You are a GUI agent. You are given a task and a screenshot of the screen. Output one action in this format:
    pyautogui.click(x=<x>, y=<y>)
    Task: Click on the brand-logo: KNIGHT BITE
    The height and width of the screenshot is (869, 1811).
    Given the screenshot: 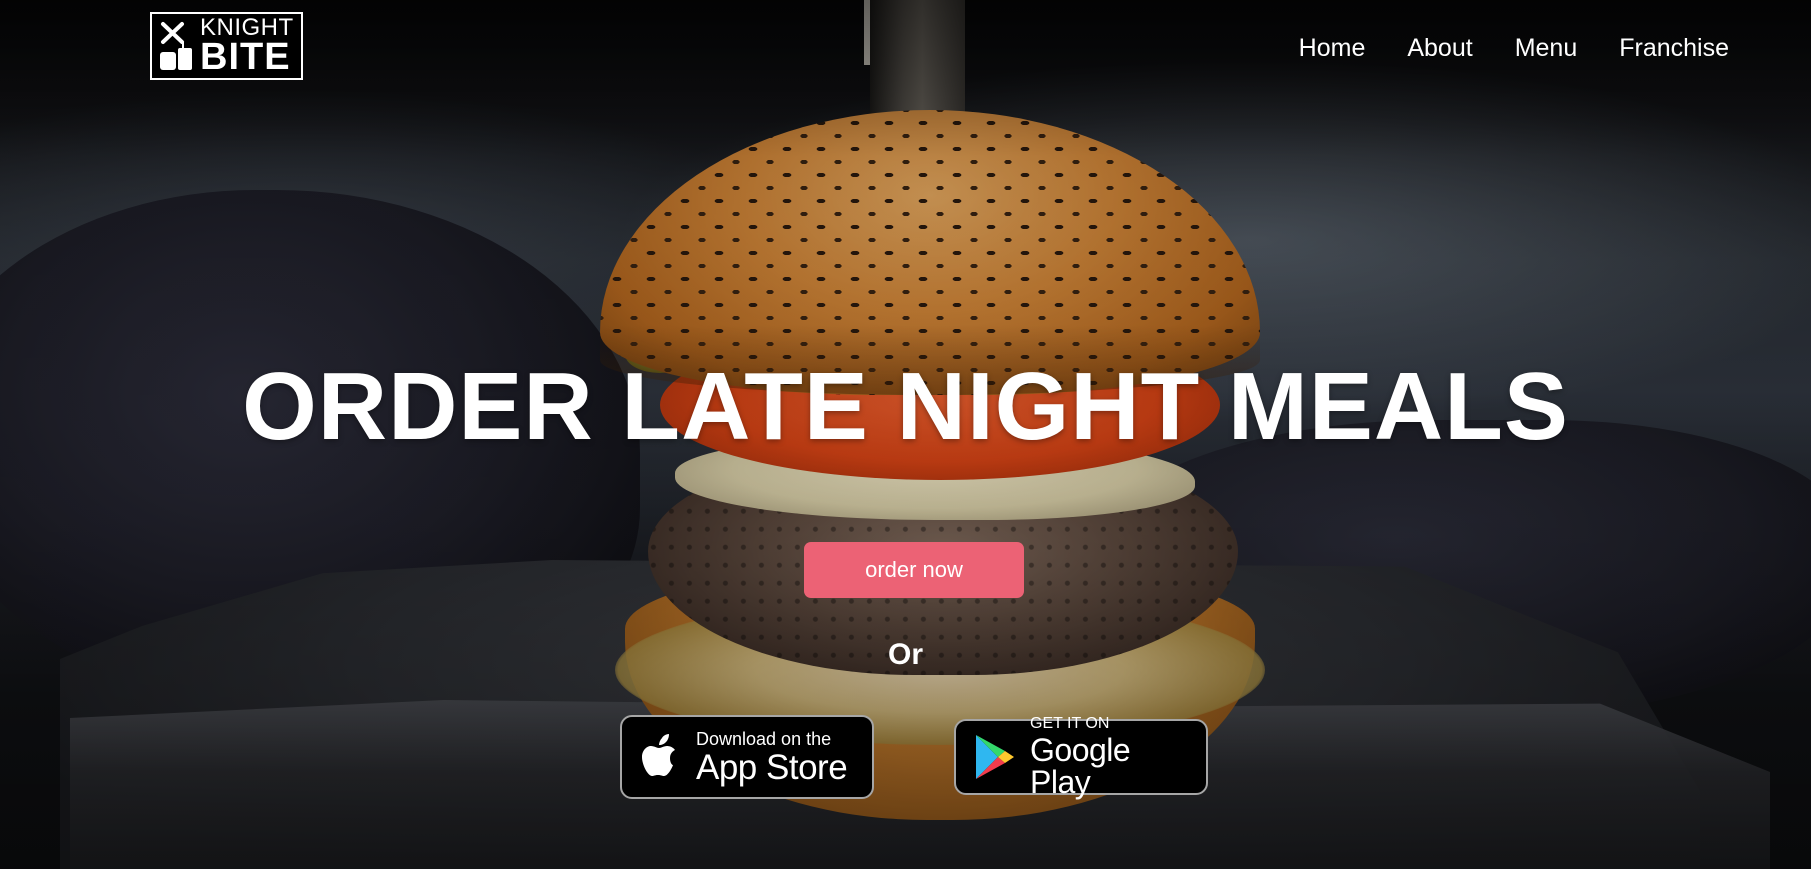 What is the action you would take?
    pyautogui.click(x=226, y=46)
    